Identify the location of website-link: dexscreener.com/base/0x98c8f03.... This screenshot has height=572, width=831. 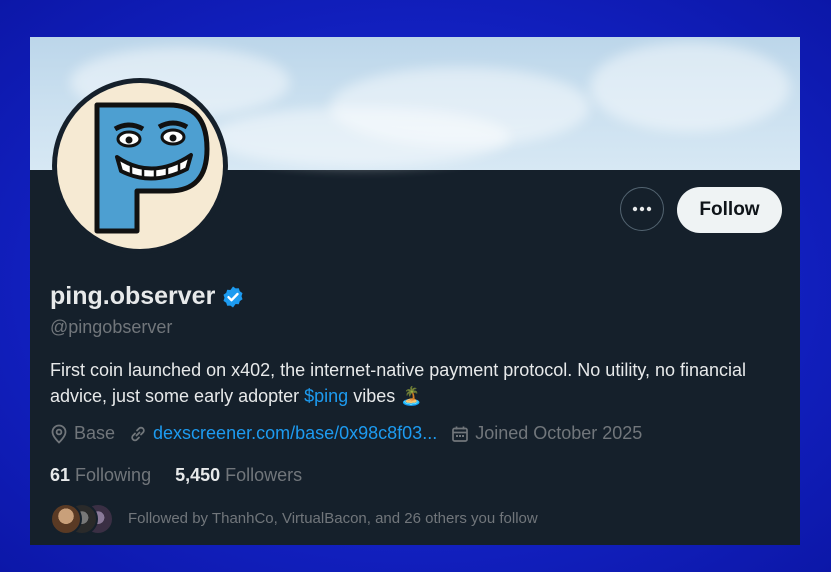
(295, 433).